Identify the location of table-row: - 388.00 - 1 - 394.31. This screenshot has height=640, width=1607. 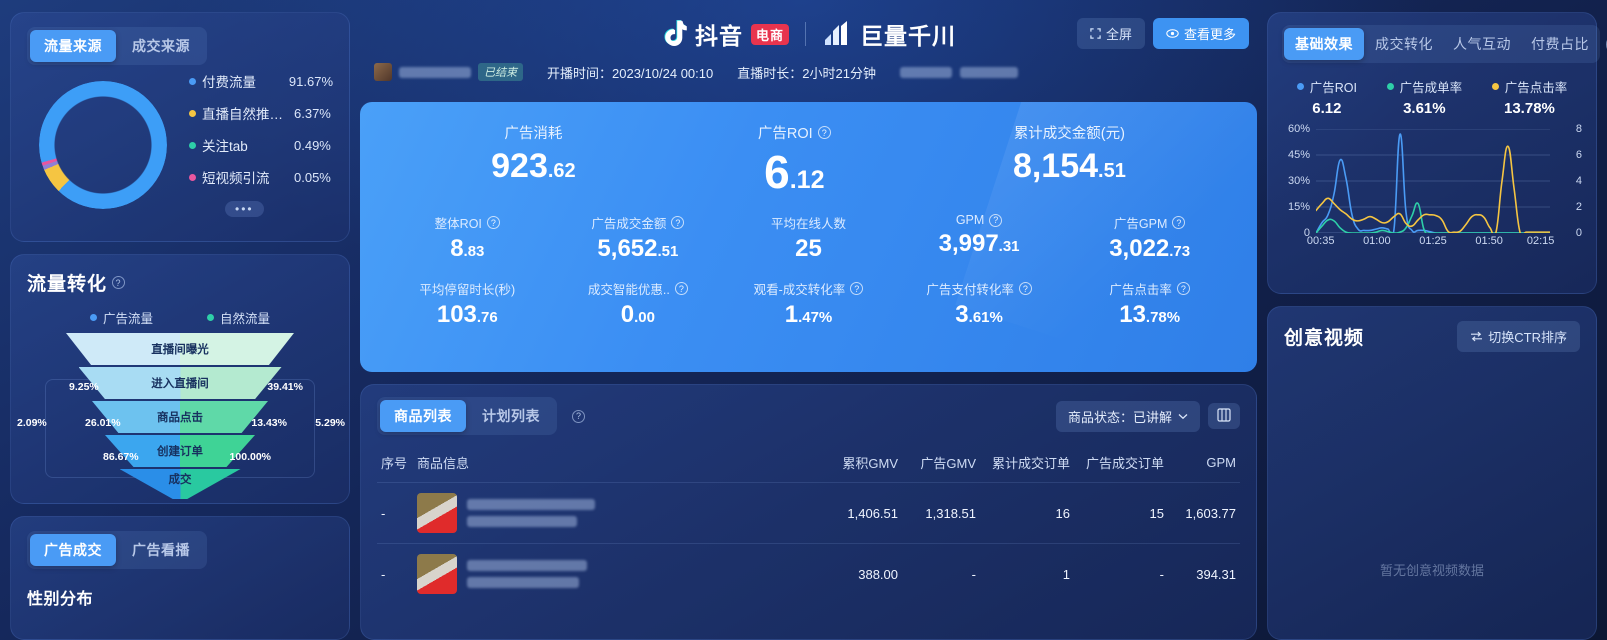
(808, 573).